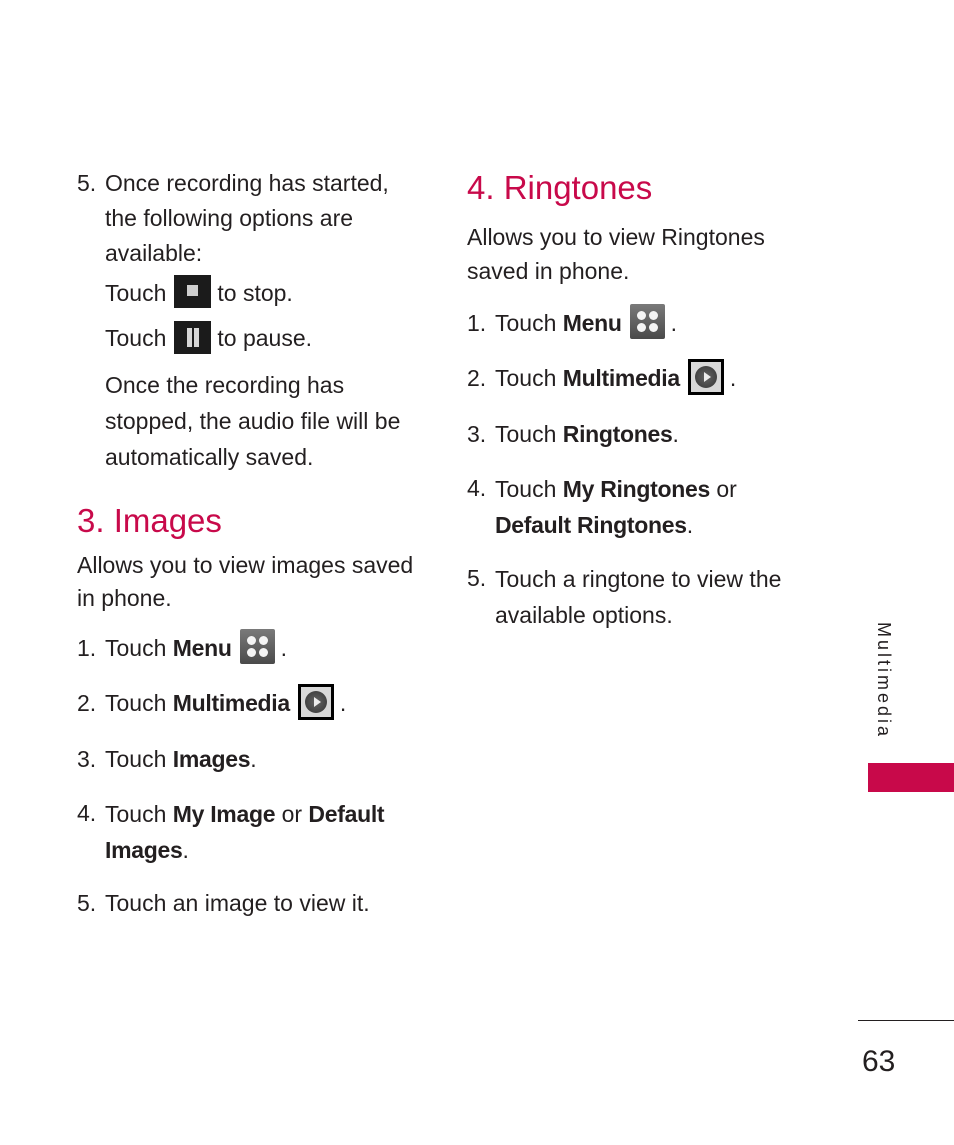 Image resolution: width=954 pixels, height=1145 pixels. I want to click on ringtones-step-2: 2. Touch Multimedia., so click(637, 378).